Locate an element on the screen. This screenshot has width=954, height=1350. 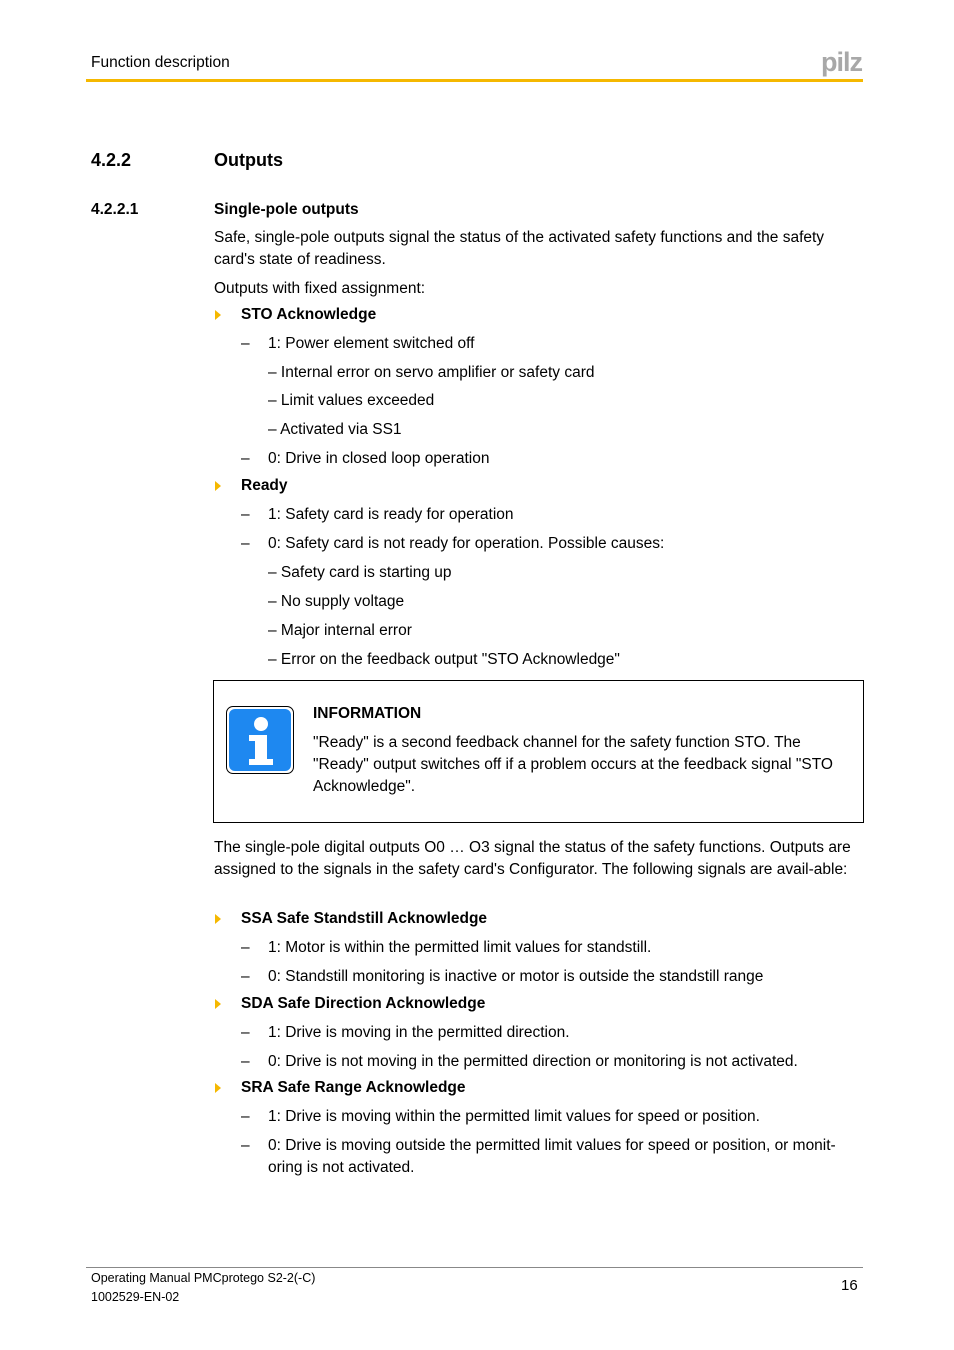
info-title: INFORMATION is located at coordinates (367, 713).